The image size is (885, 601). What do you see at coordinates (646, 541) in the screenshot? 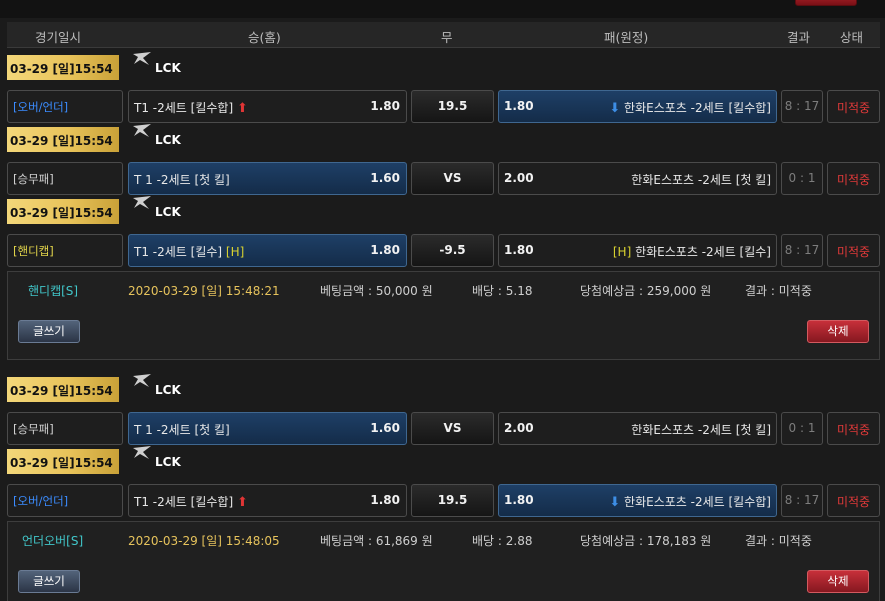
I see `summary-expected: 당첨예상금 : 178,183 원` at bounding box center [646, 541].